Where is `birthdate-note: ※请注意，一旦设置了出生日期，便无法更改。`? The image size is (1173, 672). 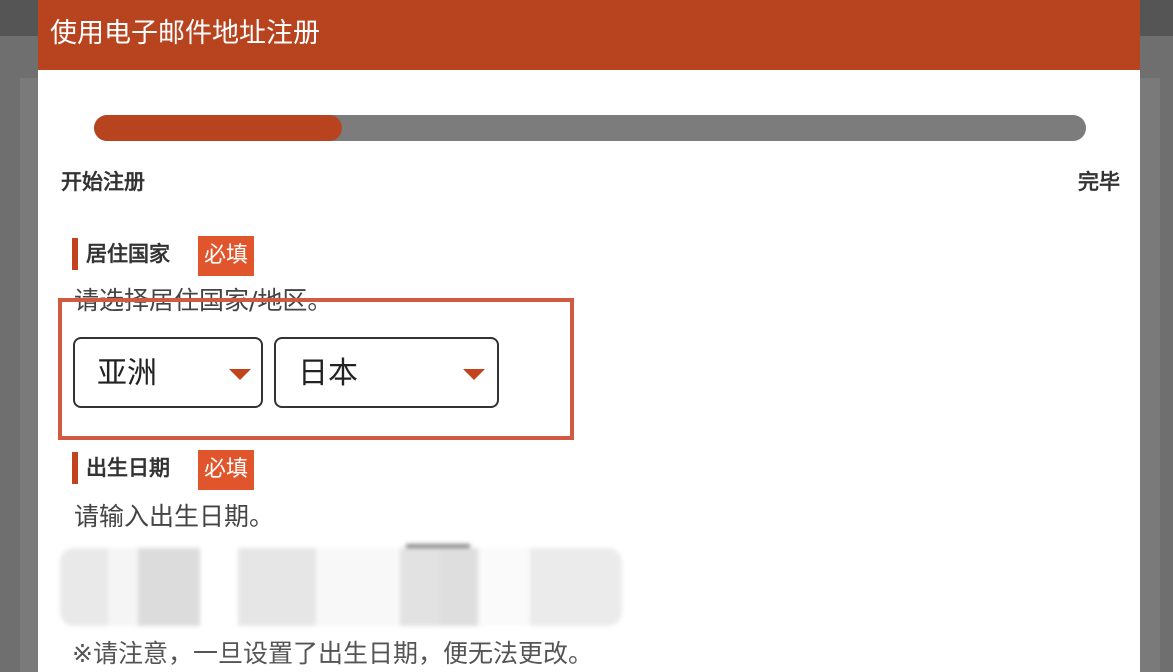 birthdate-note: ※请注意，一旦设置了出生日期，便无法更改。 is located at coordinates (332, 653).